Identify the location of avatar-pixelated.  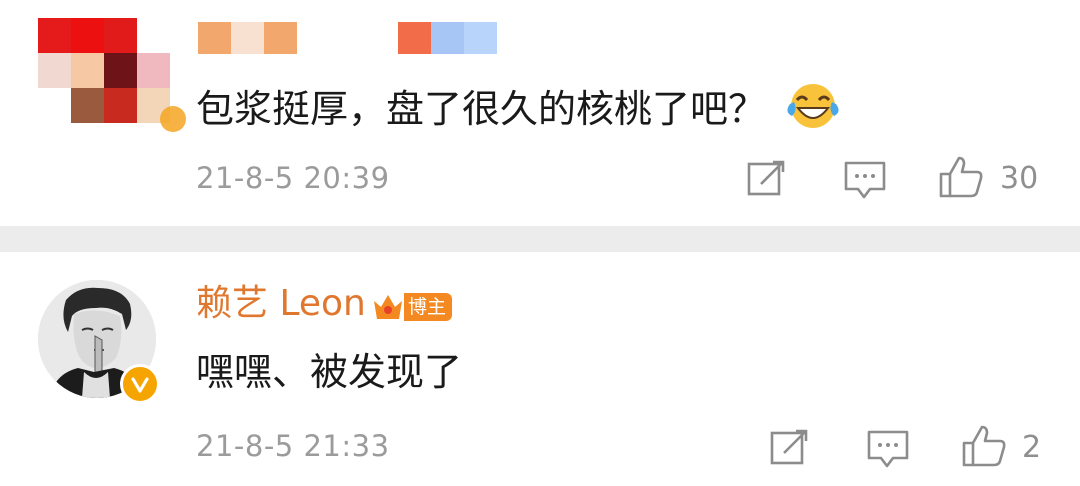
(112, 75).